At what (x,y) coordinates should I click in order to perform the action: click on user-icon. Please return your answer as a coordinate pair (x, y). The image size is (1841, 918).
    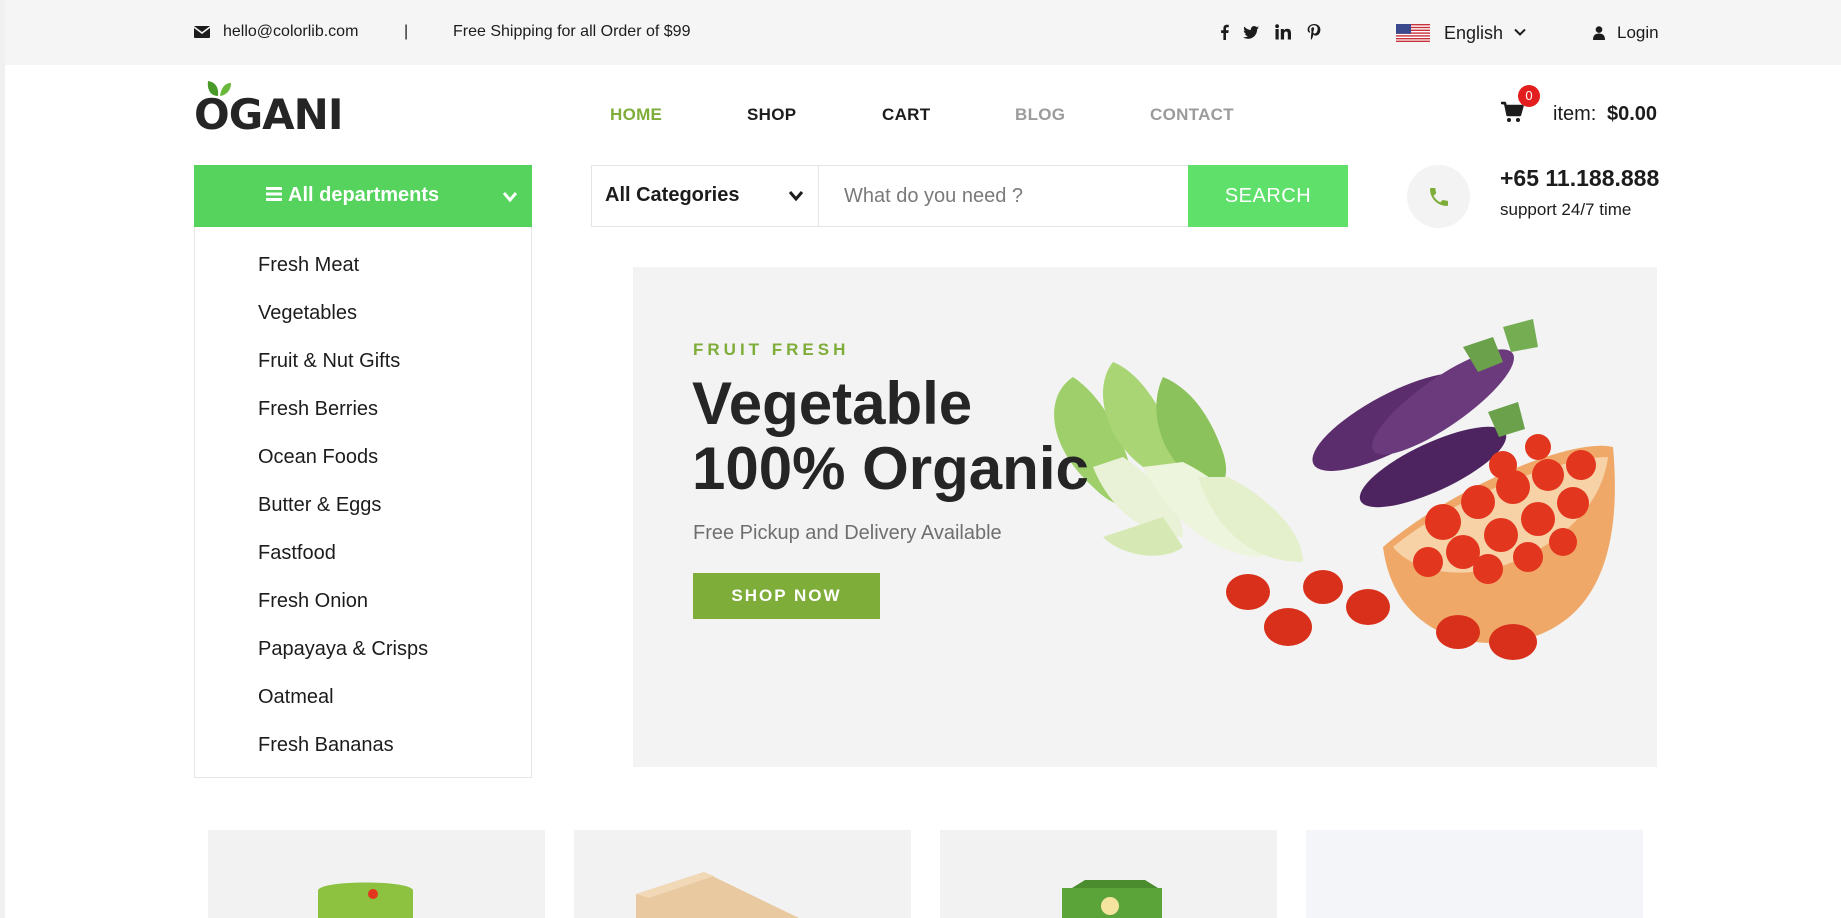
    Looking at the image, I should click on (1599, 33).